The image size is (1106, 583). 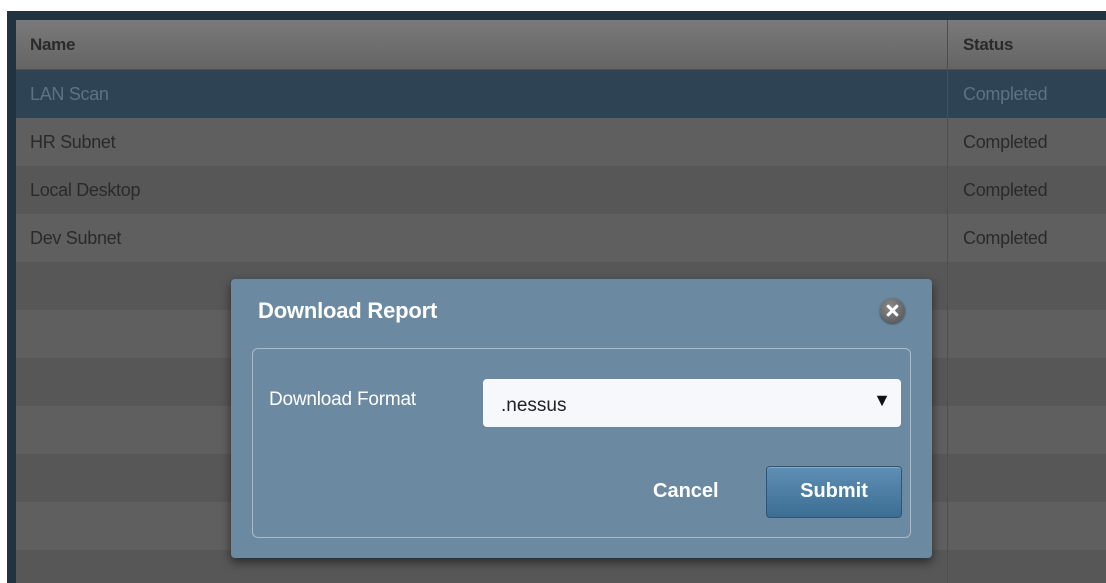 I want to click on table-row: LAN Scan Completed, so click(x=561, y=94).